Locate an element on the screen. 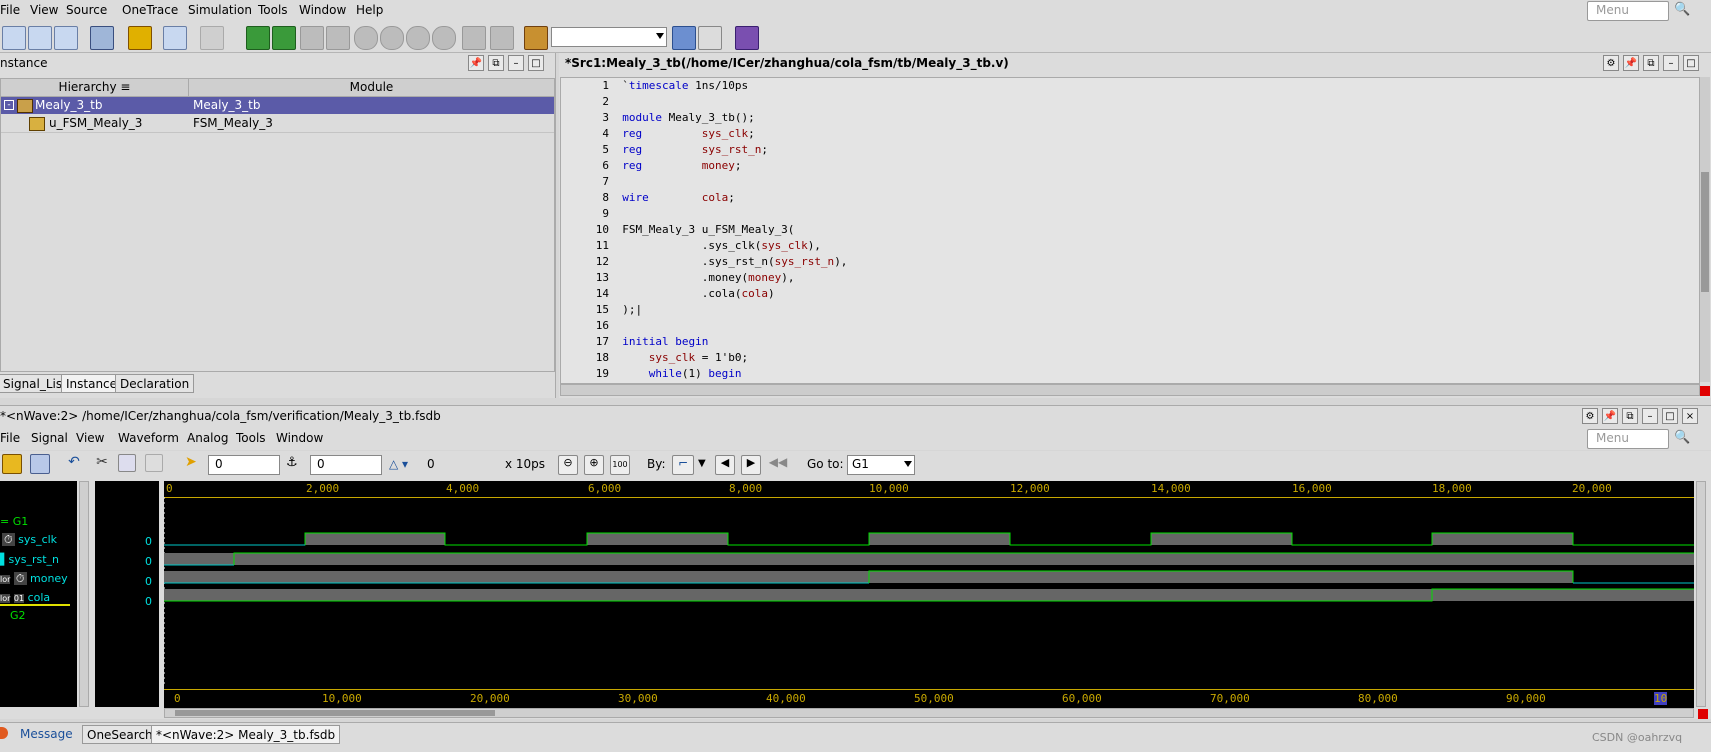 This screenshot has width=1711, height=752. code-horizontal-scrollbar is located at coordinates (1130, 390).